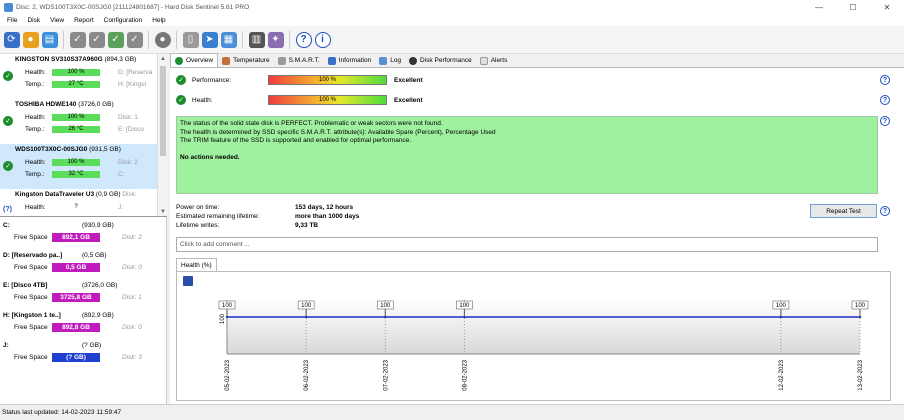  I want to click on disk-name: KINGSTON SV310S37A960G (894,3 GB), so click(76, 59).